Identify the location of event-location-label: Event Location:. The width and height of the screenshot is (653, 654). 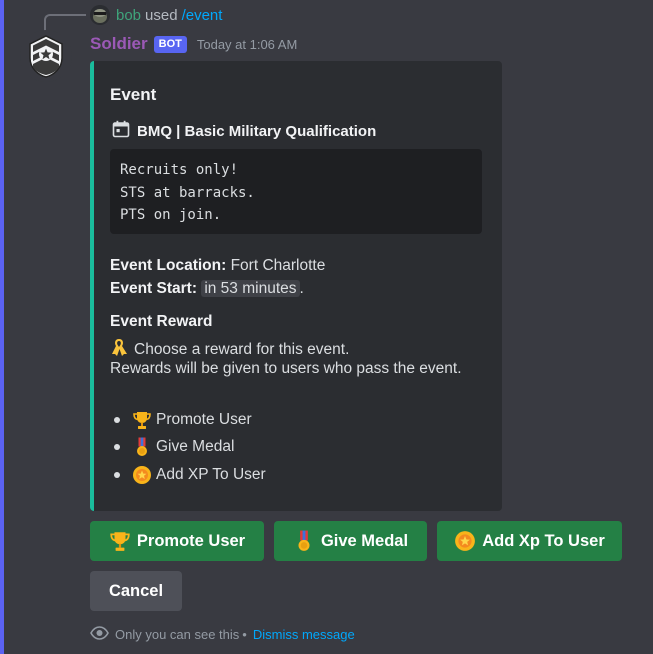
(168, 265).